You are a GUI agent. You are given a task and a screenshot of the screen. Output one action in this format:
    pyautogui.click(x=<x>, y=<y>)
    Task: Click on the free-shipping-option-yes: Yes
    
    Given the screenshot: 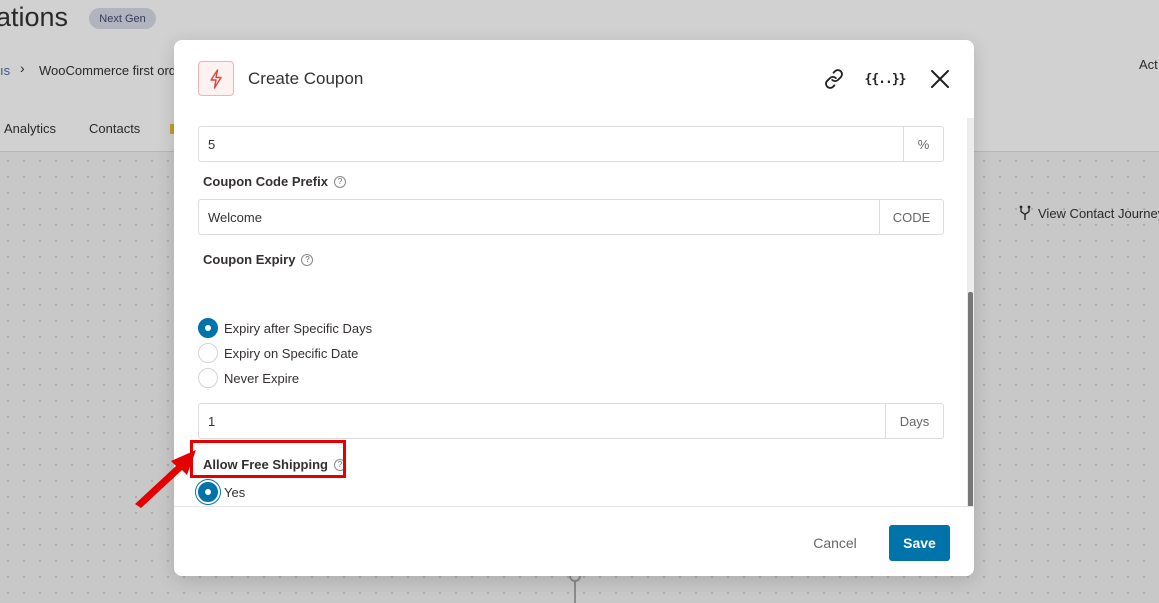 What is the action you would take?
    pyautogui.click(x=221, y=492)
    